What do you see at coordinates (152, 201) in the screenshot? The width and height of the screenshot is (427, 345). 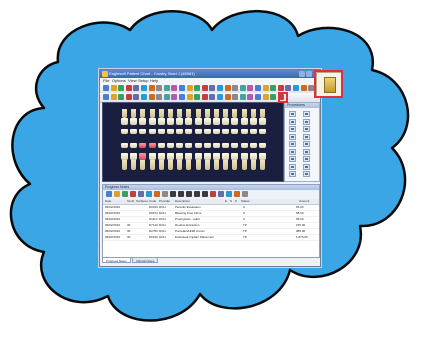 I see `col-code: Code` at bounding box center [152, 201].